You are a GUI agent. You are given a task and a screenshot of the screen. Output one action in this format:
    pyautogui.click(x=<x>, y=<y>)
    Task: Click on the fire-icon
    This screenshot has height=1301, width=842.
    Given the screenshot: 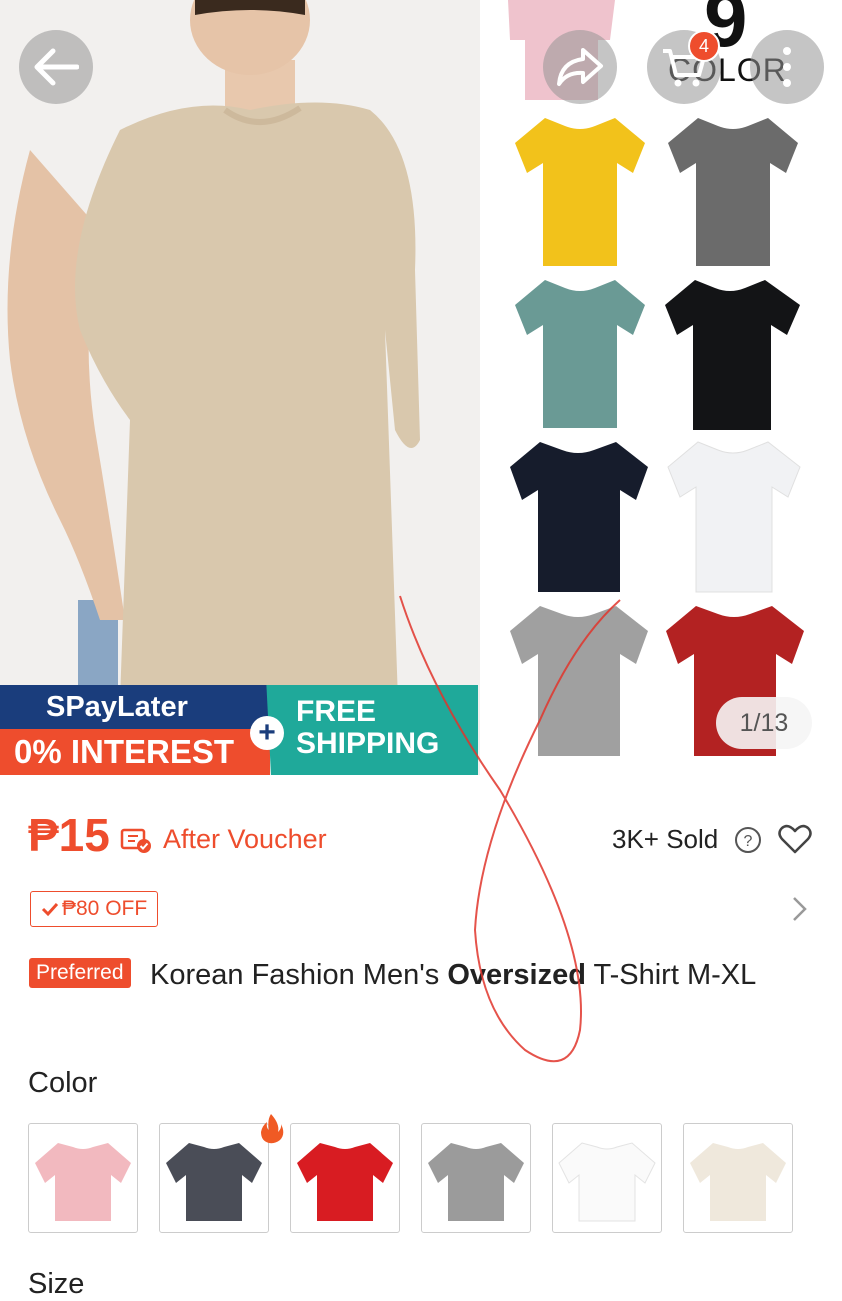 What is the action you would take?
    pyautogui.click(x=272, y=1129)
    